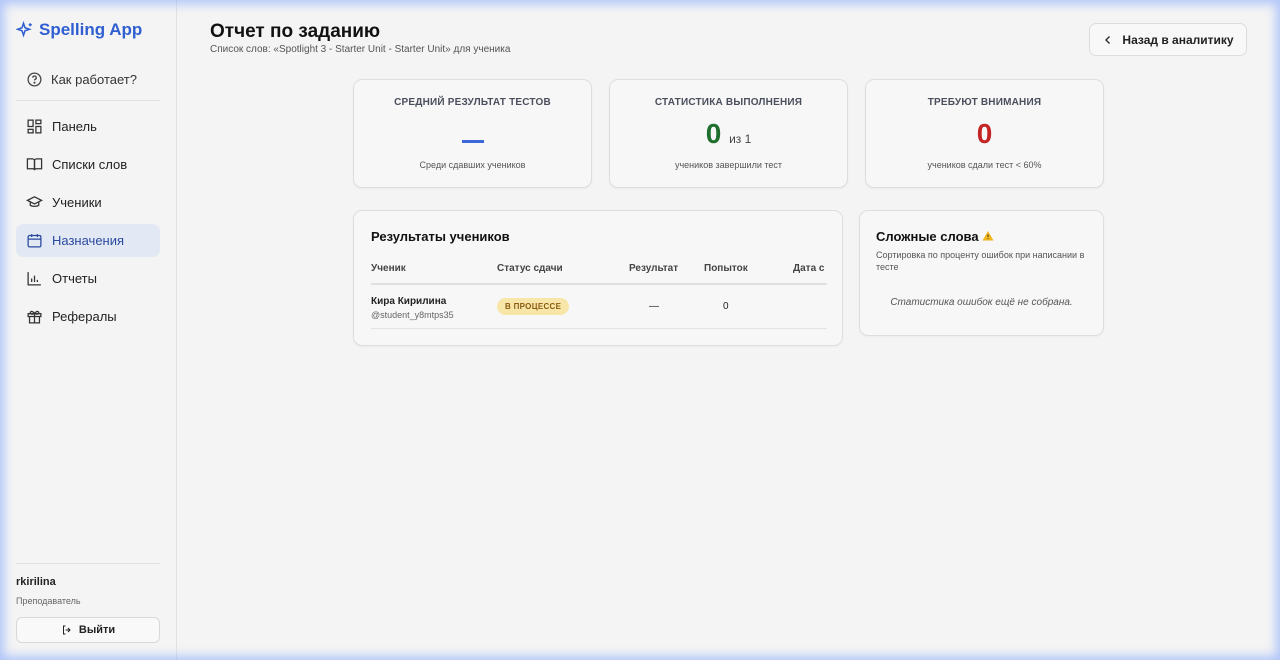  I want to click on status-cell: В ПРОЦЕССЕ, so click(533, 306).